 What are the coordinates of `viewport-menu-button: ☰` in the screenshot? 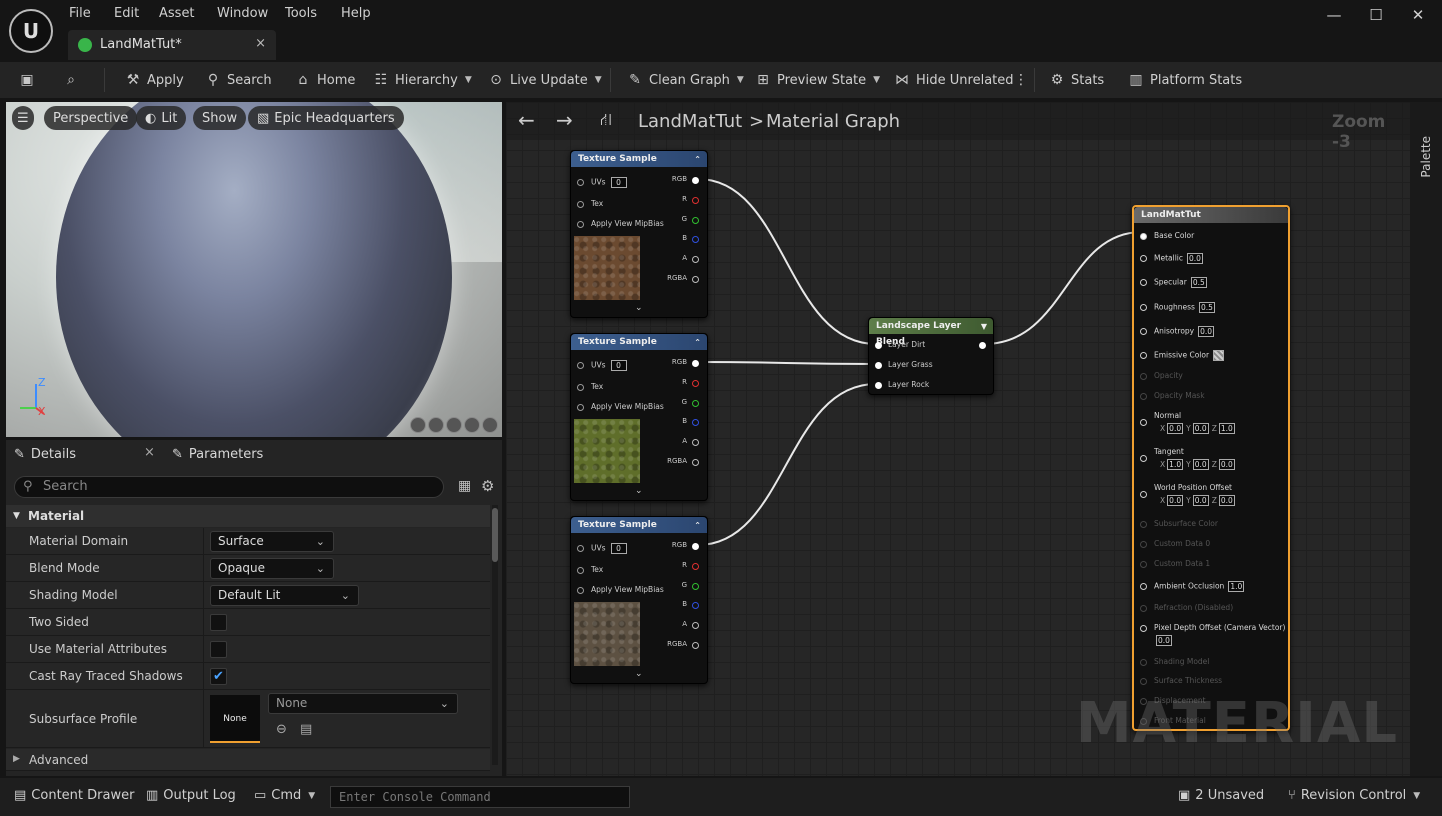 It's located at (23, 118).